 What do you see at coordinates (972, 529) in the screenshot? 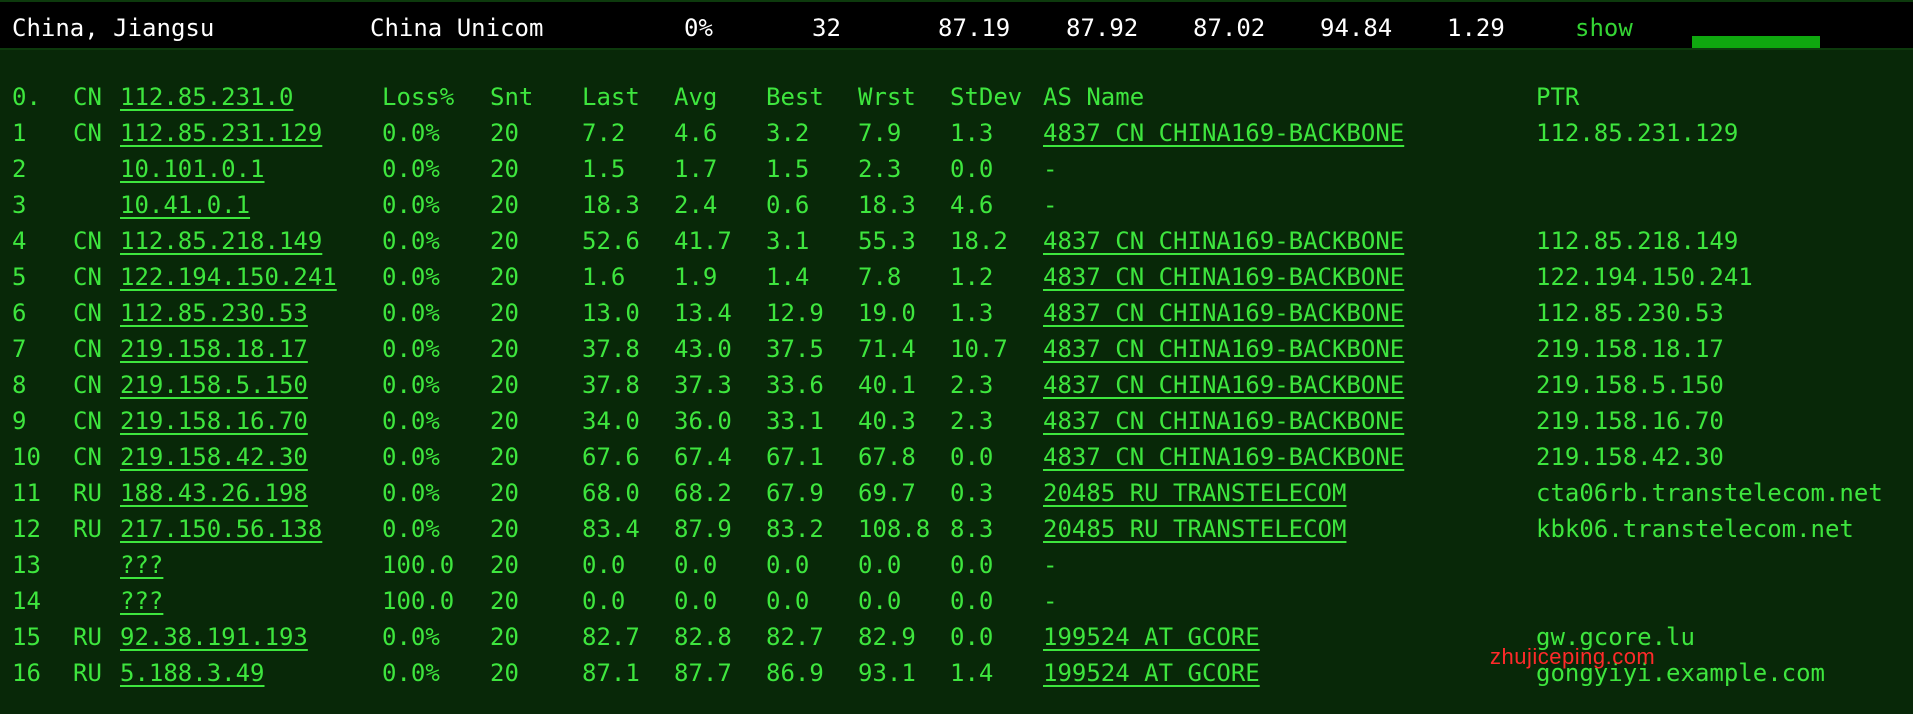
I see `stdev-value: 8.3` at bounding box center [972, 529].